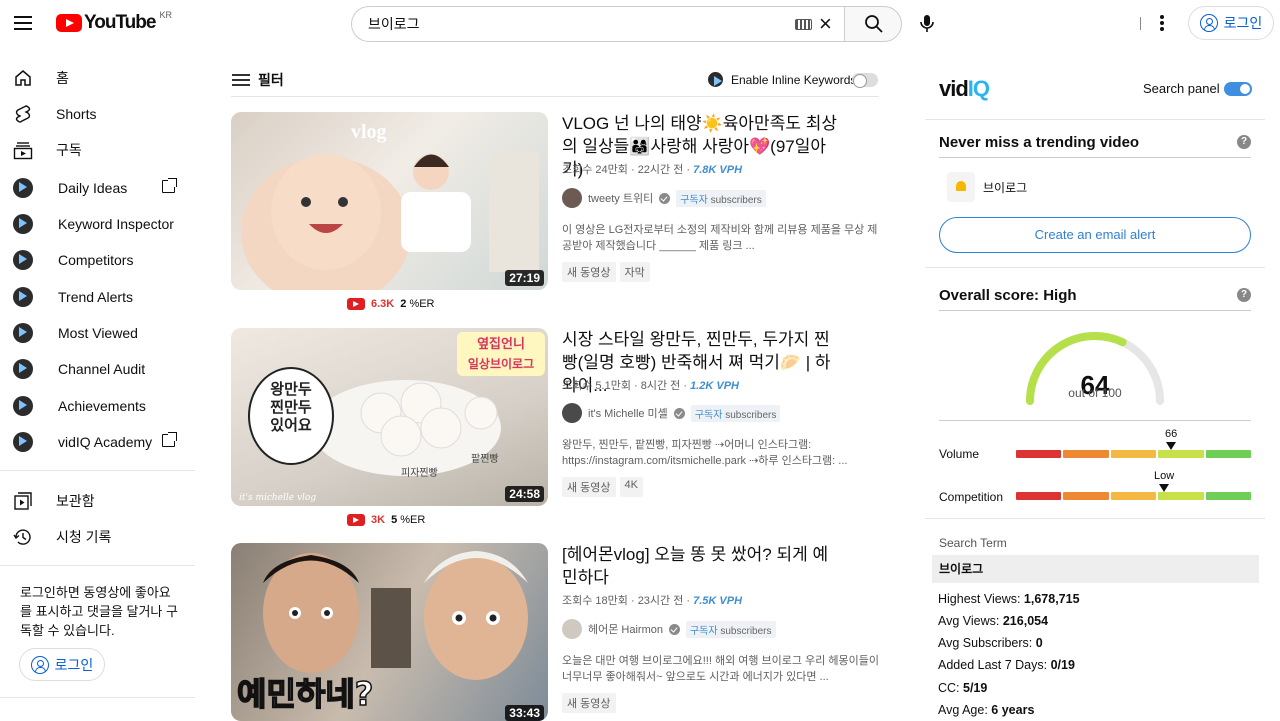 The height and width of the screenshot is (721, 1280). I want to click on search-input: 브이로그, so click(598, 24).